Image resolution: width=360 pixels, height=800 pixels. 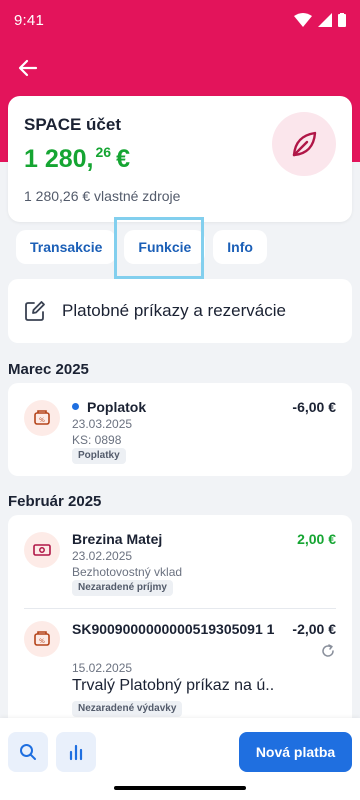 What do you see at coordinates (117, 539) in the screenshot?
I see `transaction-title: Brezina Matej` at bounding box center [117, 539].